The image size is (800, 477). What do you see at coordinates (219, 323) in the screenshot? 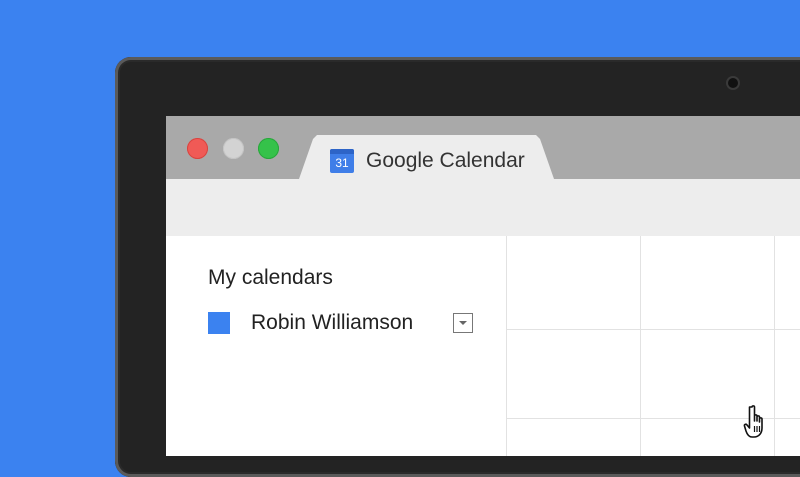
I see `calendar-color-swatch` at bounding box center [219, 323].